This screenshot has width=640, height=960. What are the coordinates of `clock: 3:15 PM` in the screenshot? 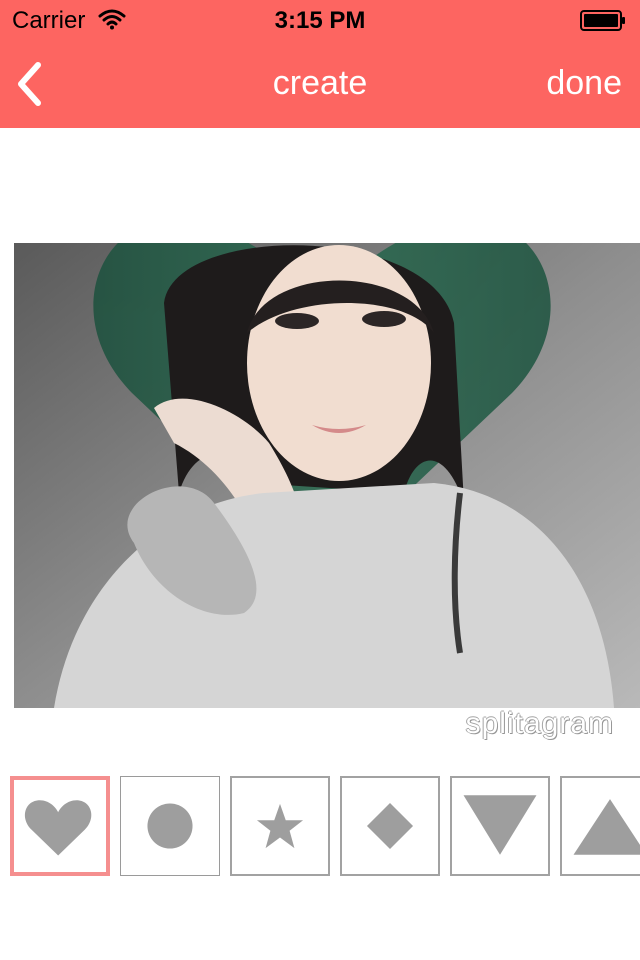 It's located at (320, 20).